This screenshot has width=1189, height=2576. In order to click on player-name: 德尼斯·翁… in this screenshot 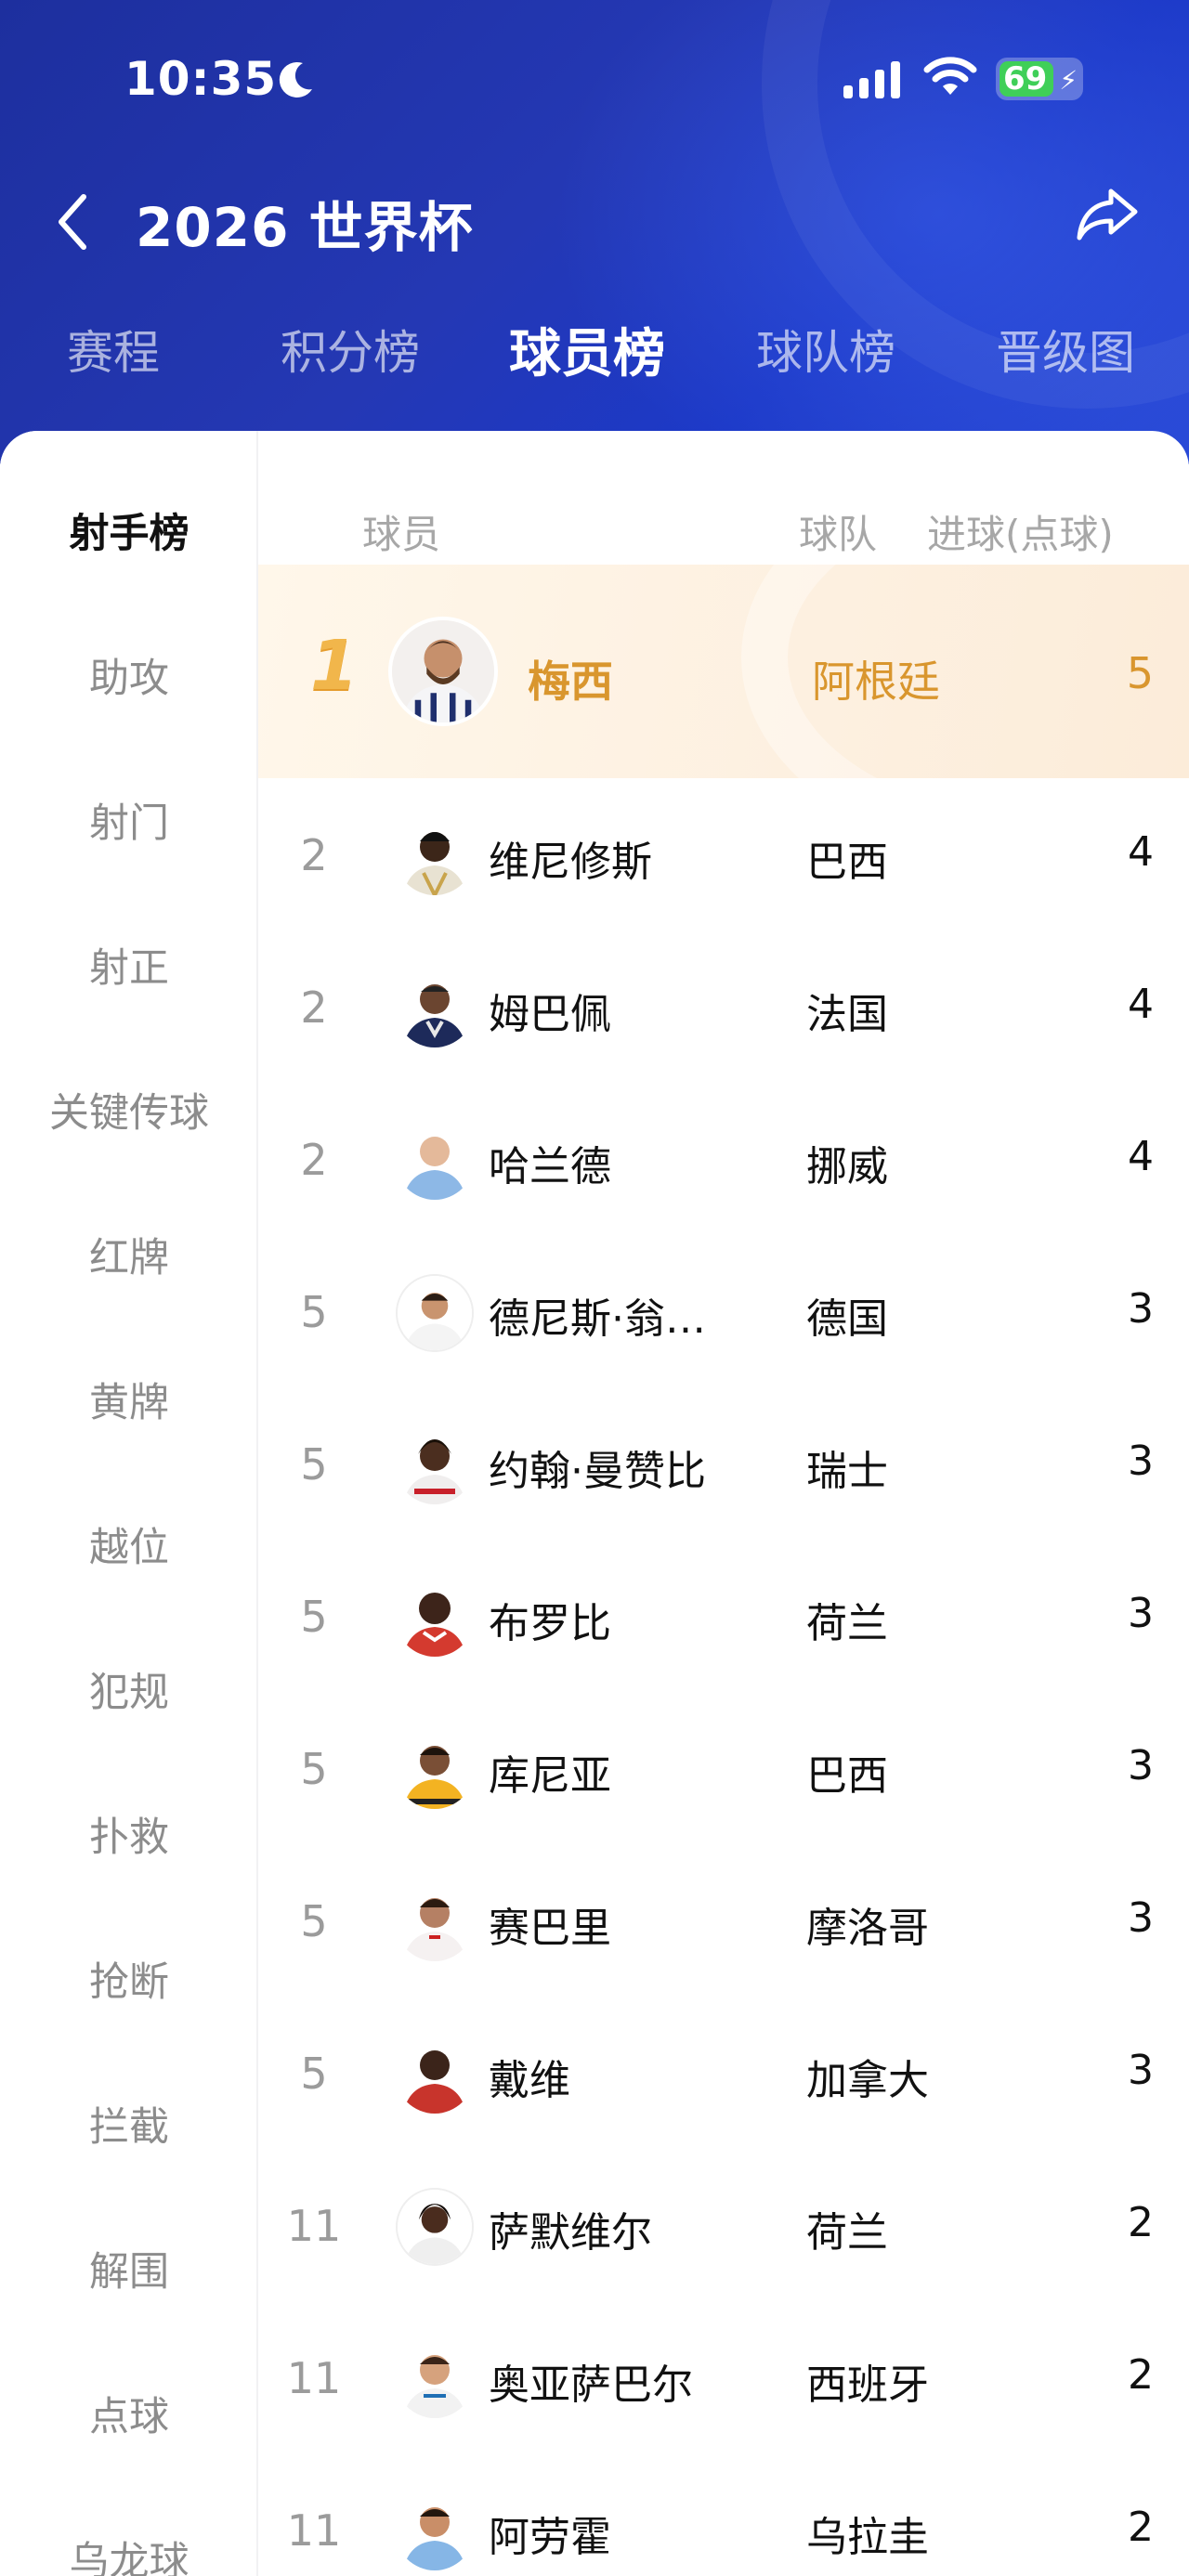, I will do `click(598, 1319)`.